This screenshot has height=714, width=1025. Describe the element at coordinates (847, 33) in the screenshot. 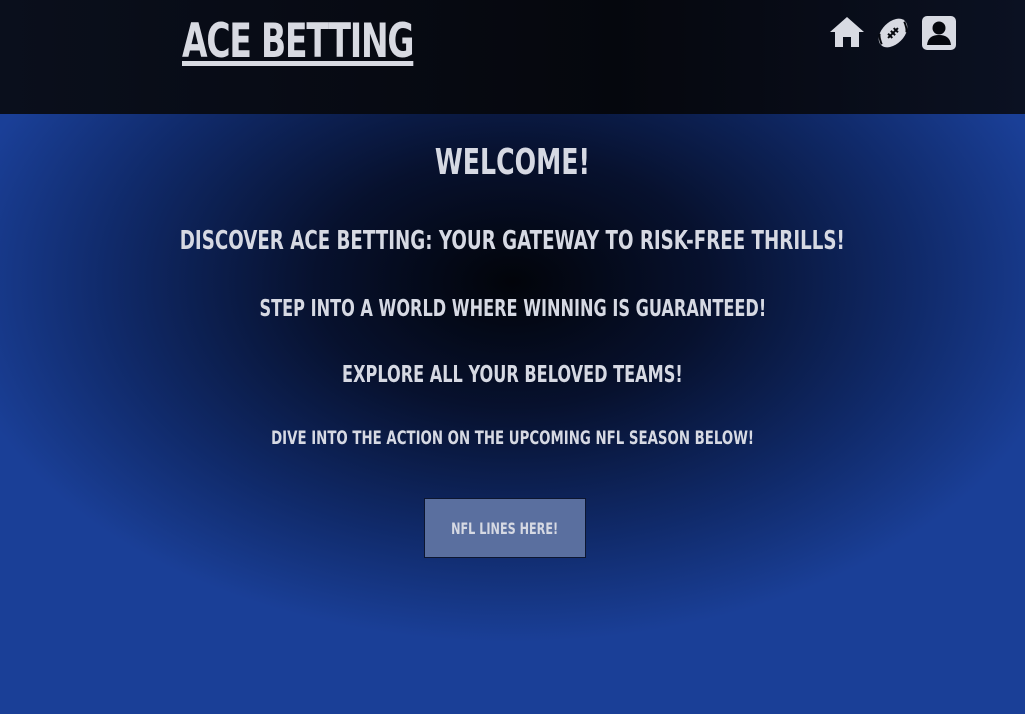

I see `home-icon` at that location.